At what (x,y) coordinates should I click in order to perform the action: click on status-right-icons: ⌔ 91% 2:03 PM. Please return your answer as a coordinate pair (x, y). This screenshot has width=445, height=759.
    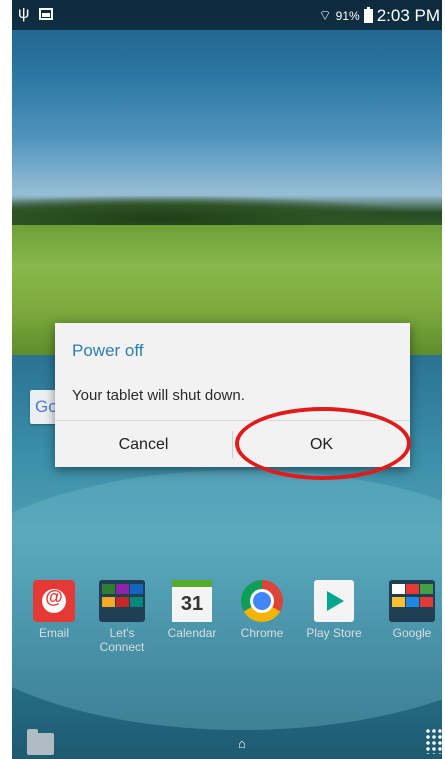
    Looking at the image, I should click on (379, 16).